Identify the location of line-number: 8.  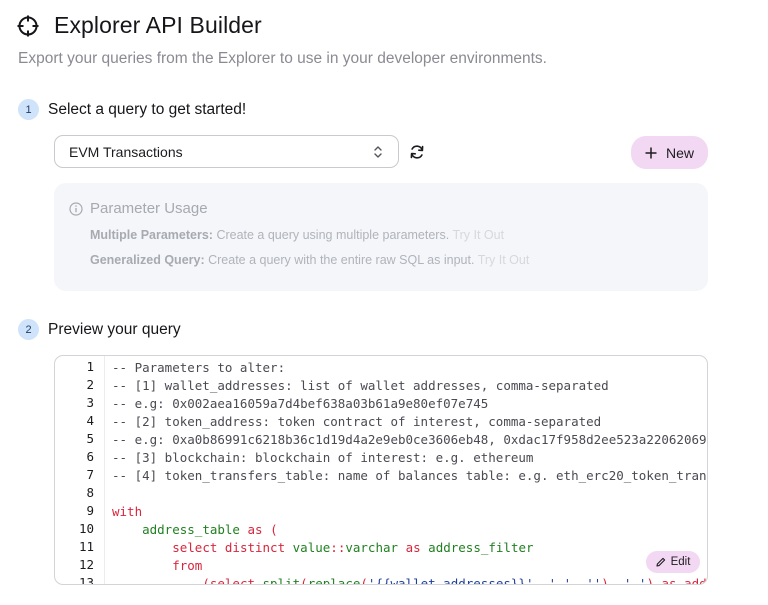
(90, 492).